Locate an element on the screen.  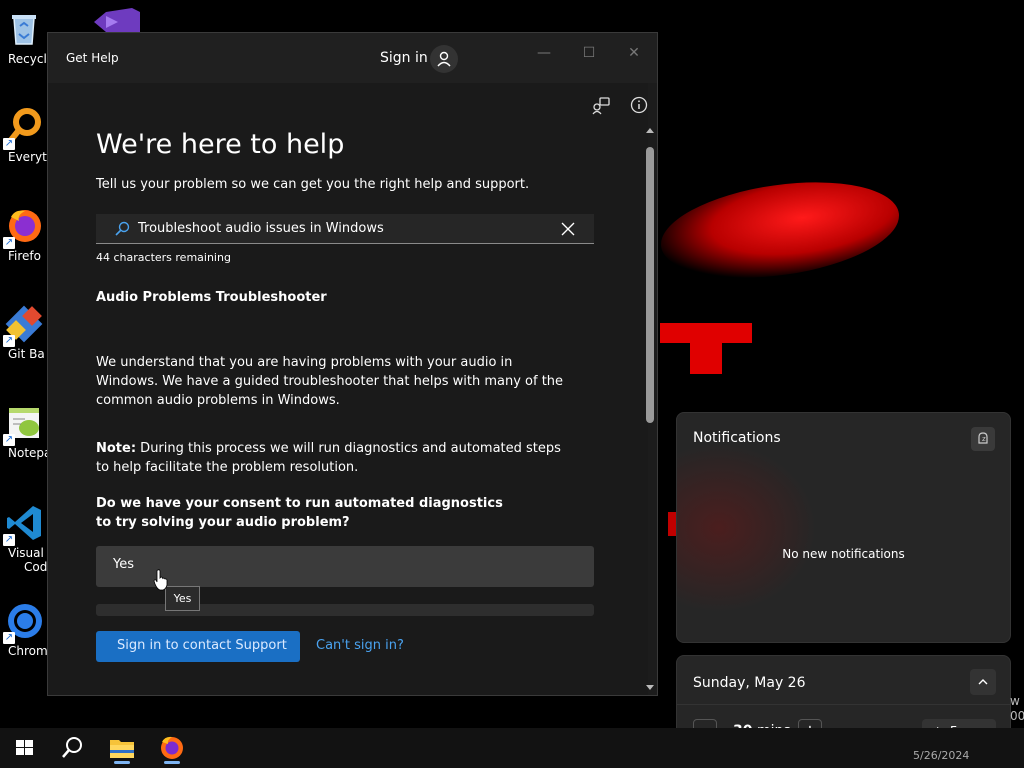
desktop-icon-everything: ↗ Everyth is located at coordinates (24, 136).